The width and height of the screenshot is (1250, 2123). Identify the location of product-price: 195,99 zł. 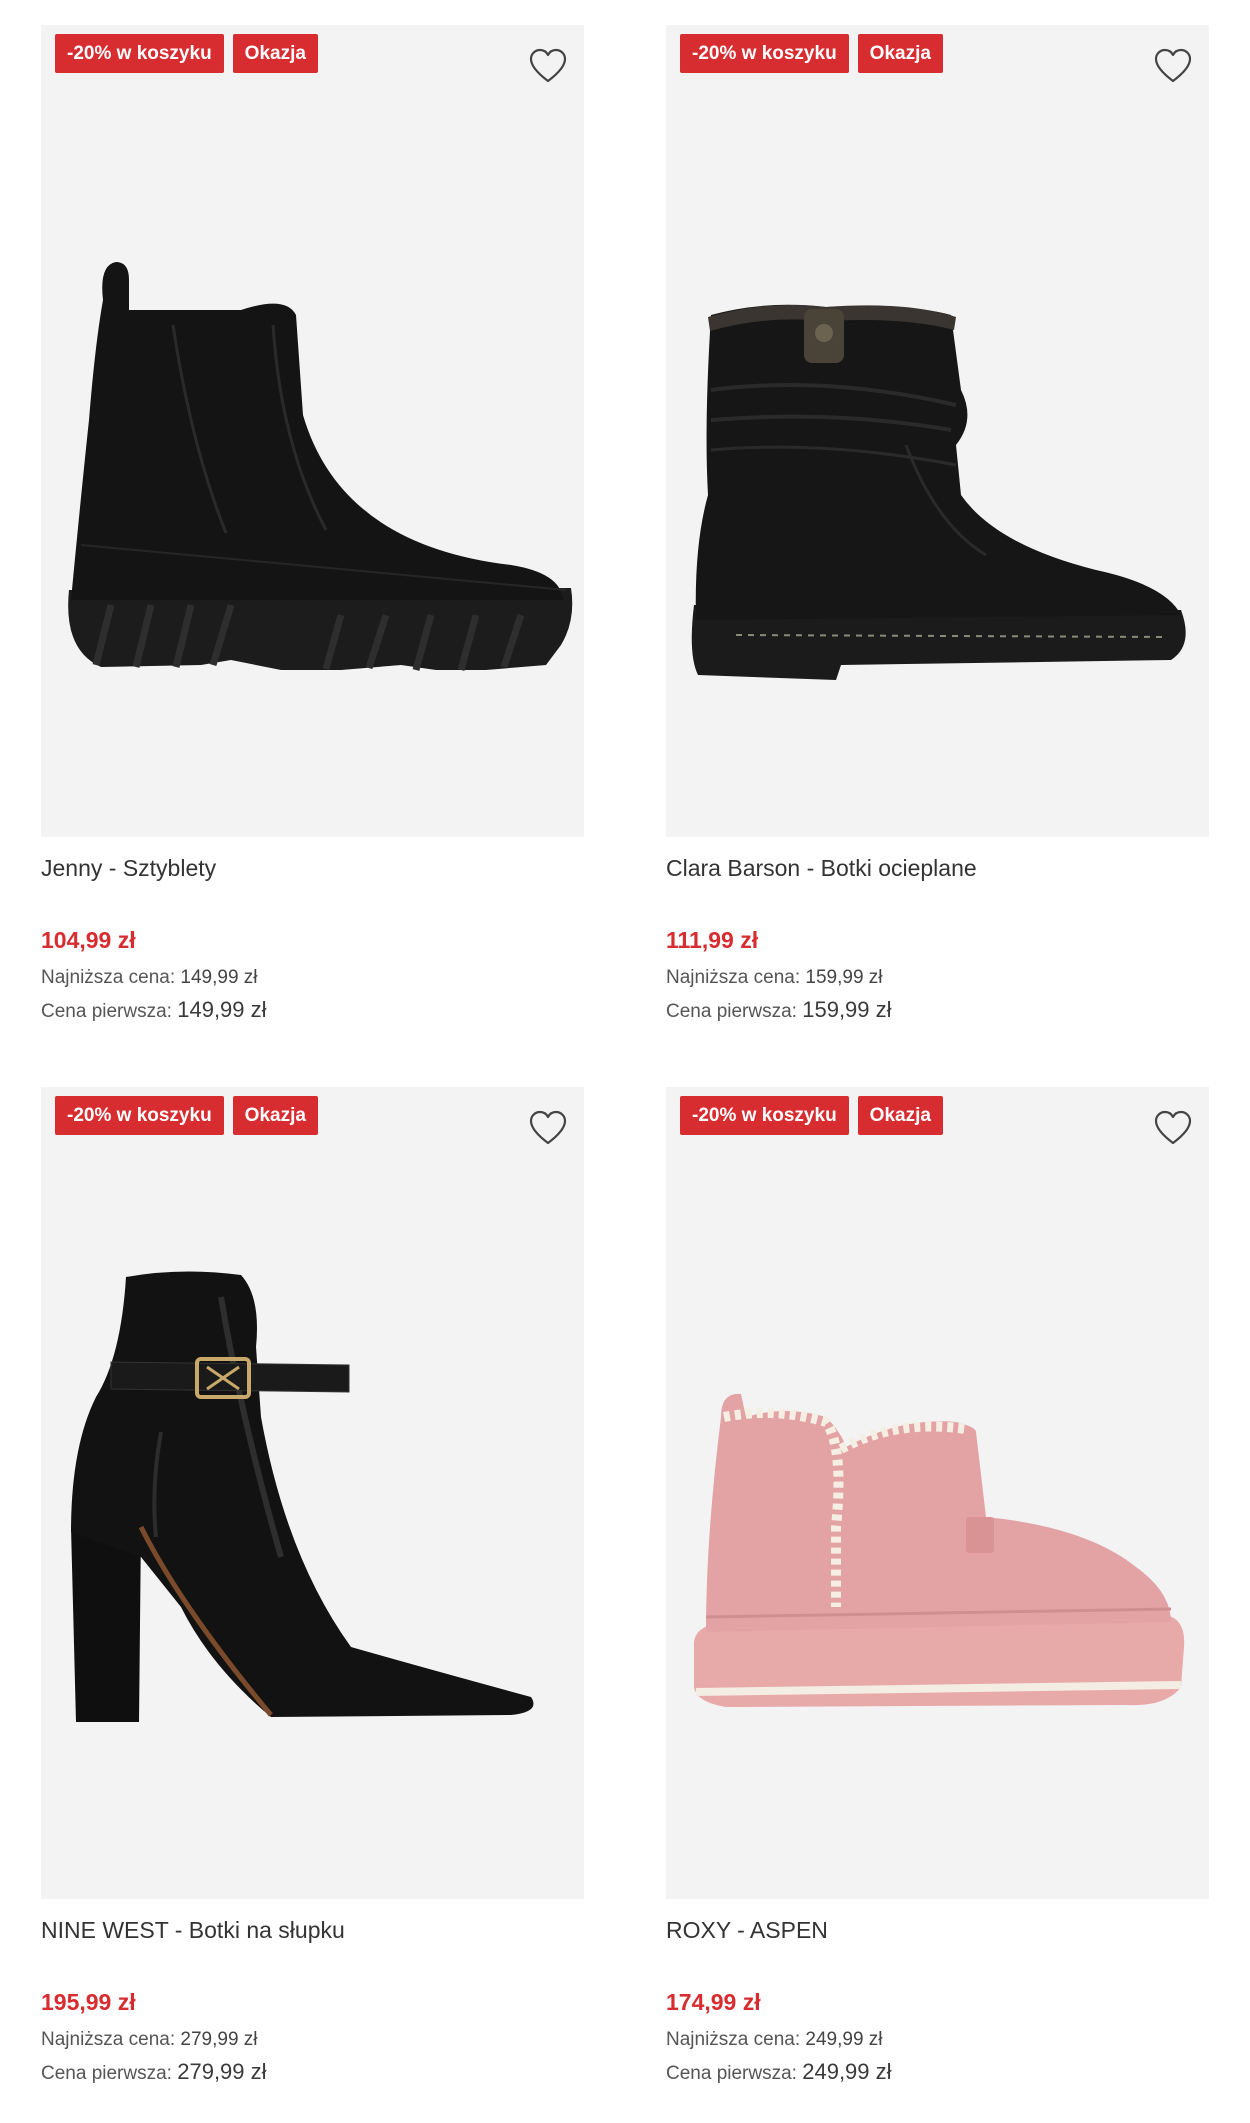
(88, 2002).